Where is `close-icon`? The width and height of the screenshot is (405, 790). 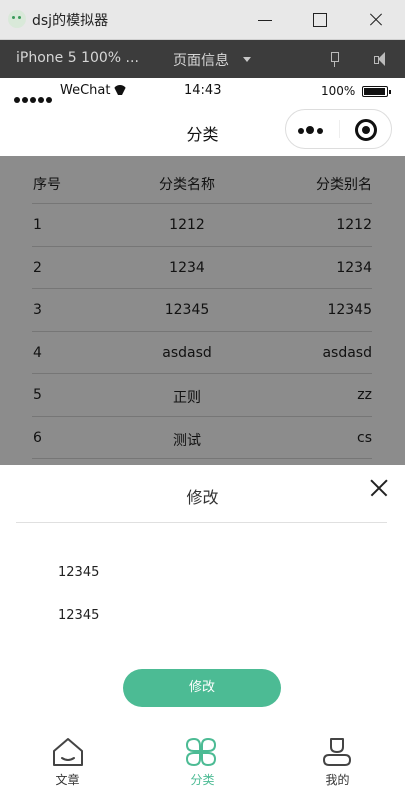
close-icon is located at coordinates (379, 488).